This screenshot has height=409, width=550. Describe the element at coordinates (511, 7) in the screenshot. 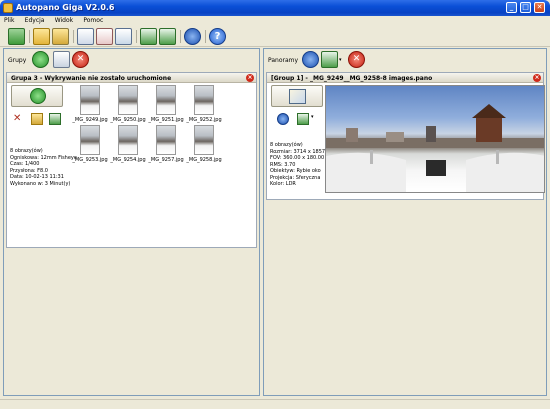

I see `minimize-button: _` at that location.